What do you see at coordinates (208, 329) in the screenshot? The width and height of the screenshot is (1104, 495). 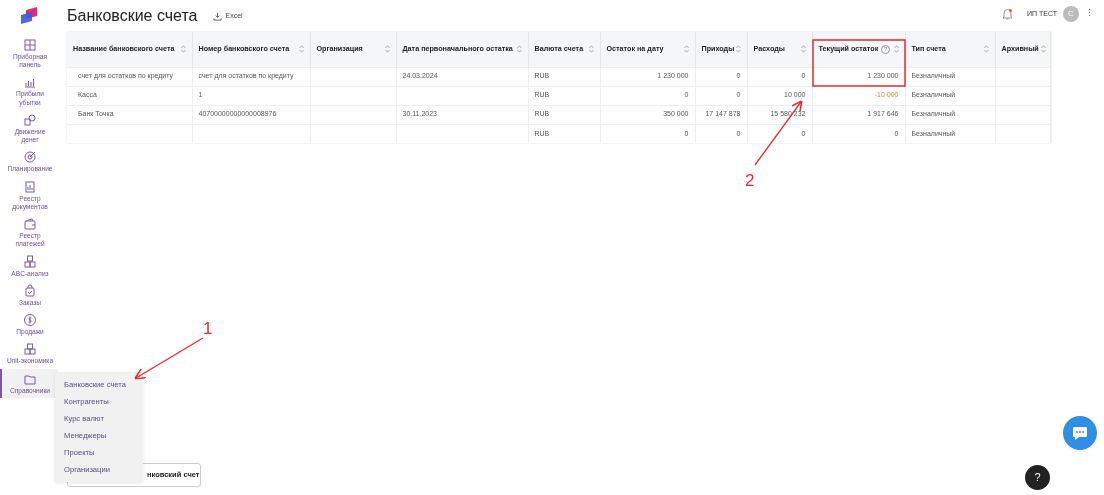 I see `annotation-number: 1` at bounding box center [208, 329].